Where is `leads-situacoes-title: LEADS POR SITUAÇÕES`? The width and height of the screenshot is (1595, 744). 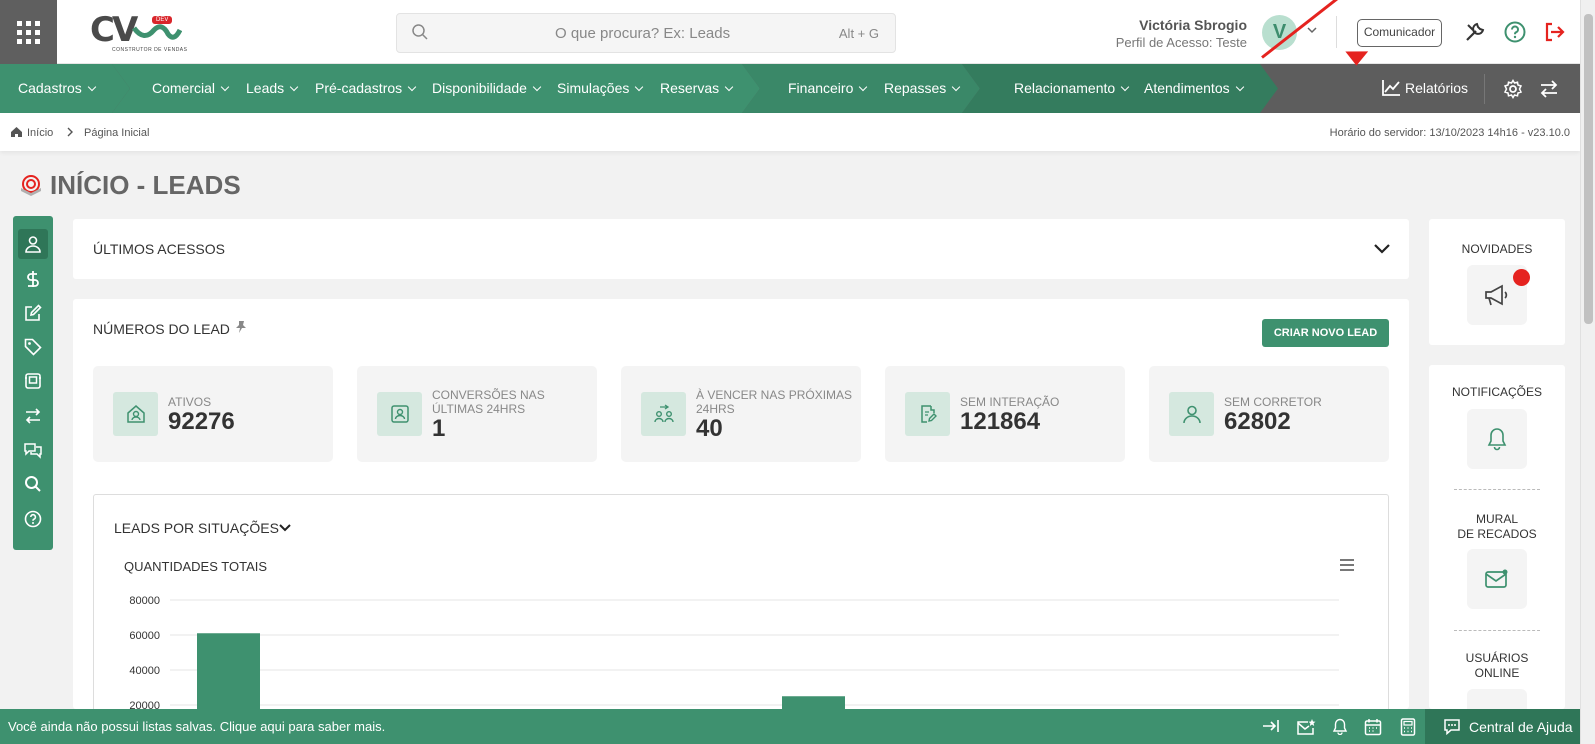
leads-situacoes-title: LEADS POR SITUAÇÕES is located at coordinates (196, 528).